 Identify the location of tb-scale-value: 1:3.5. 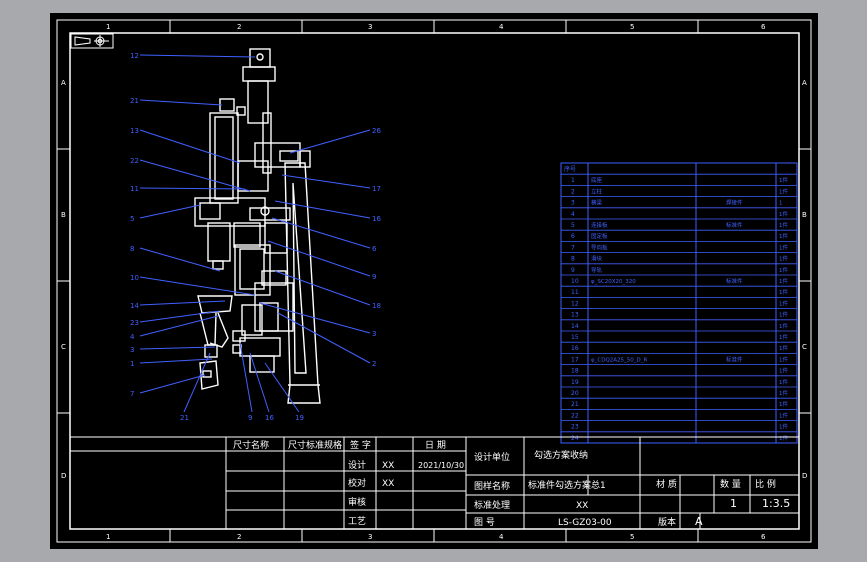
(776, 503).